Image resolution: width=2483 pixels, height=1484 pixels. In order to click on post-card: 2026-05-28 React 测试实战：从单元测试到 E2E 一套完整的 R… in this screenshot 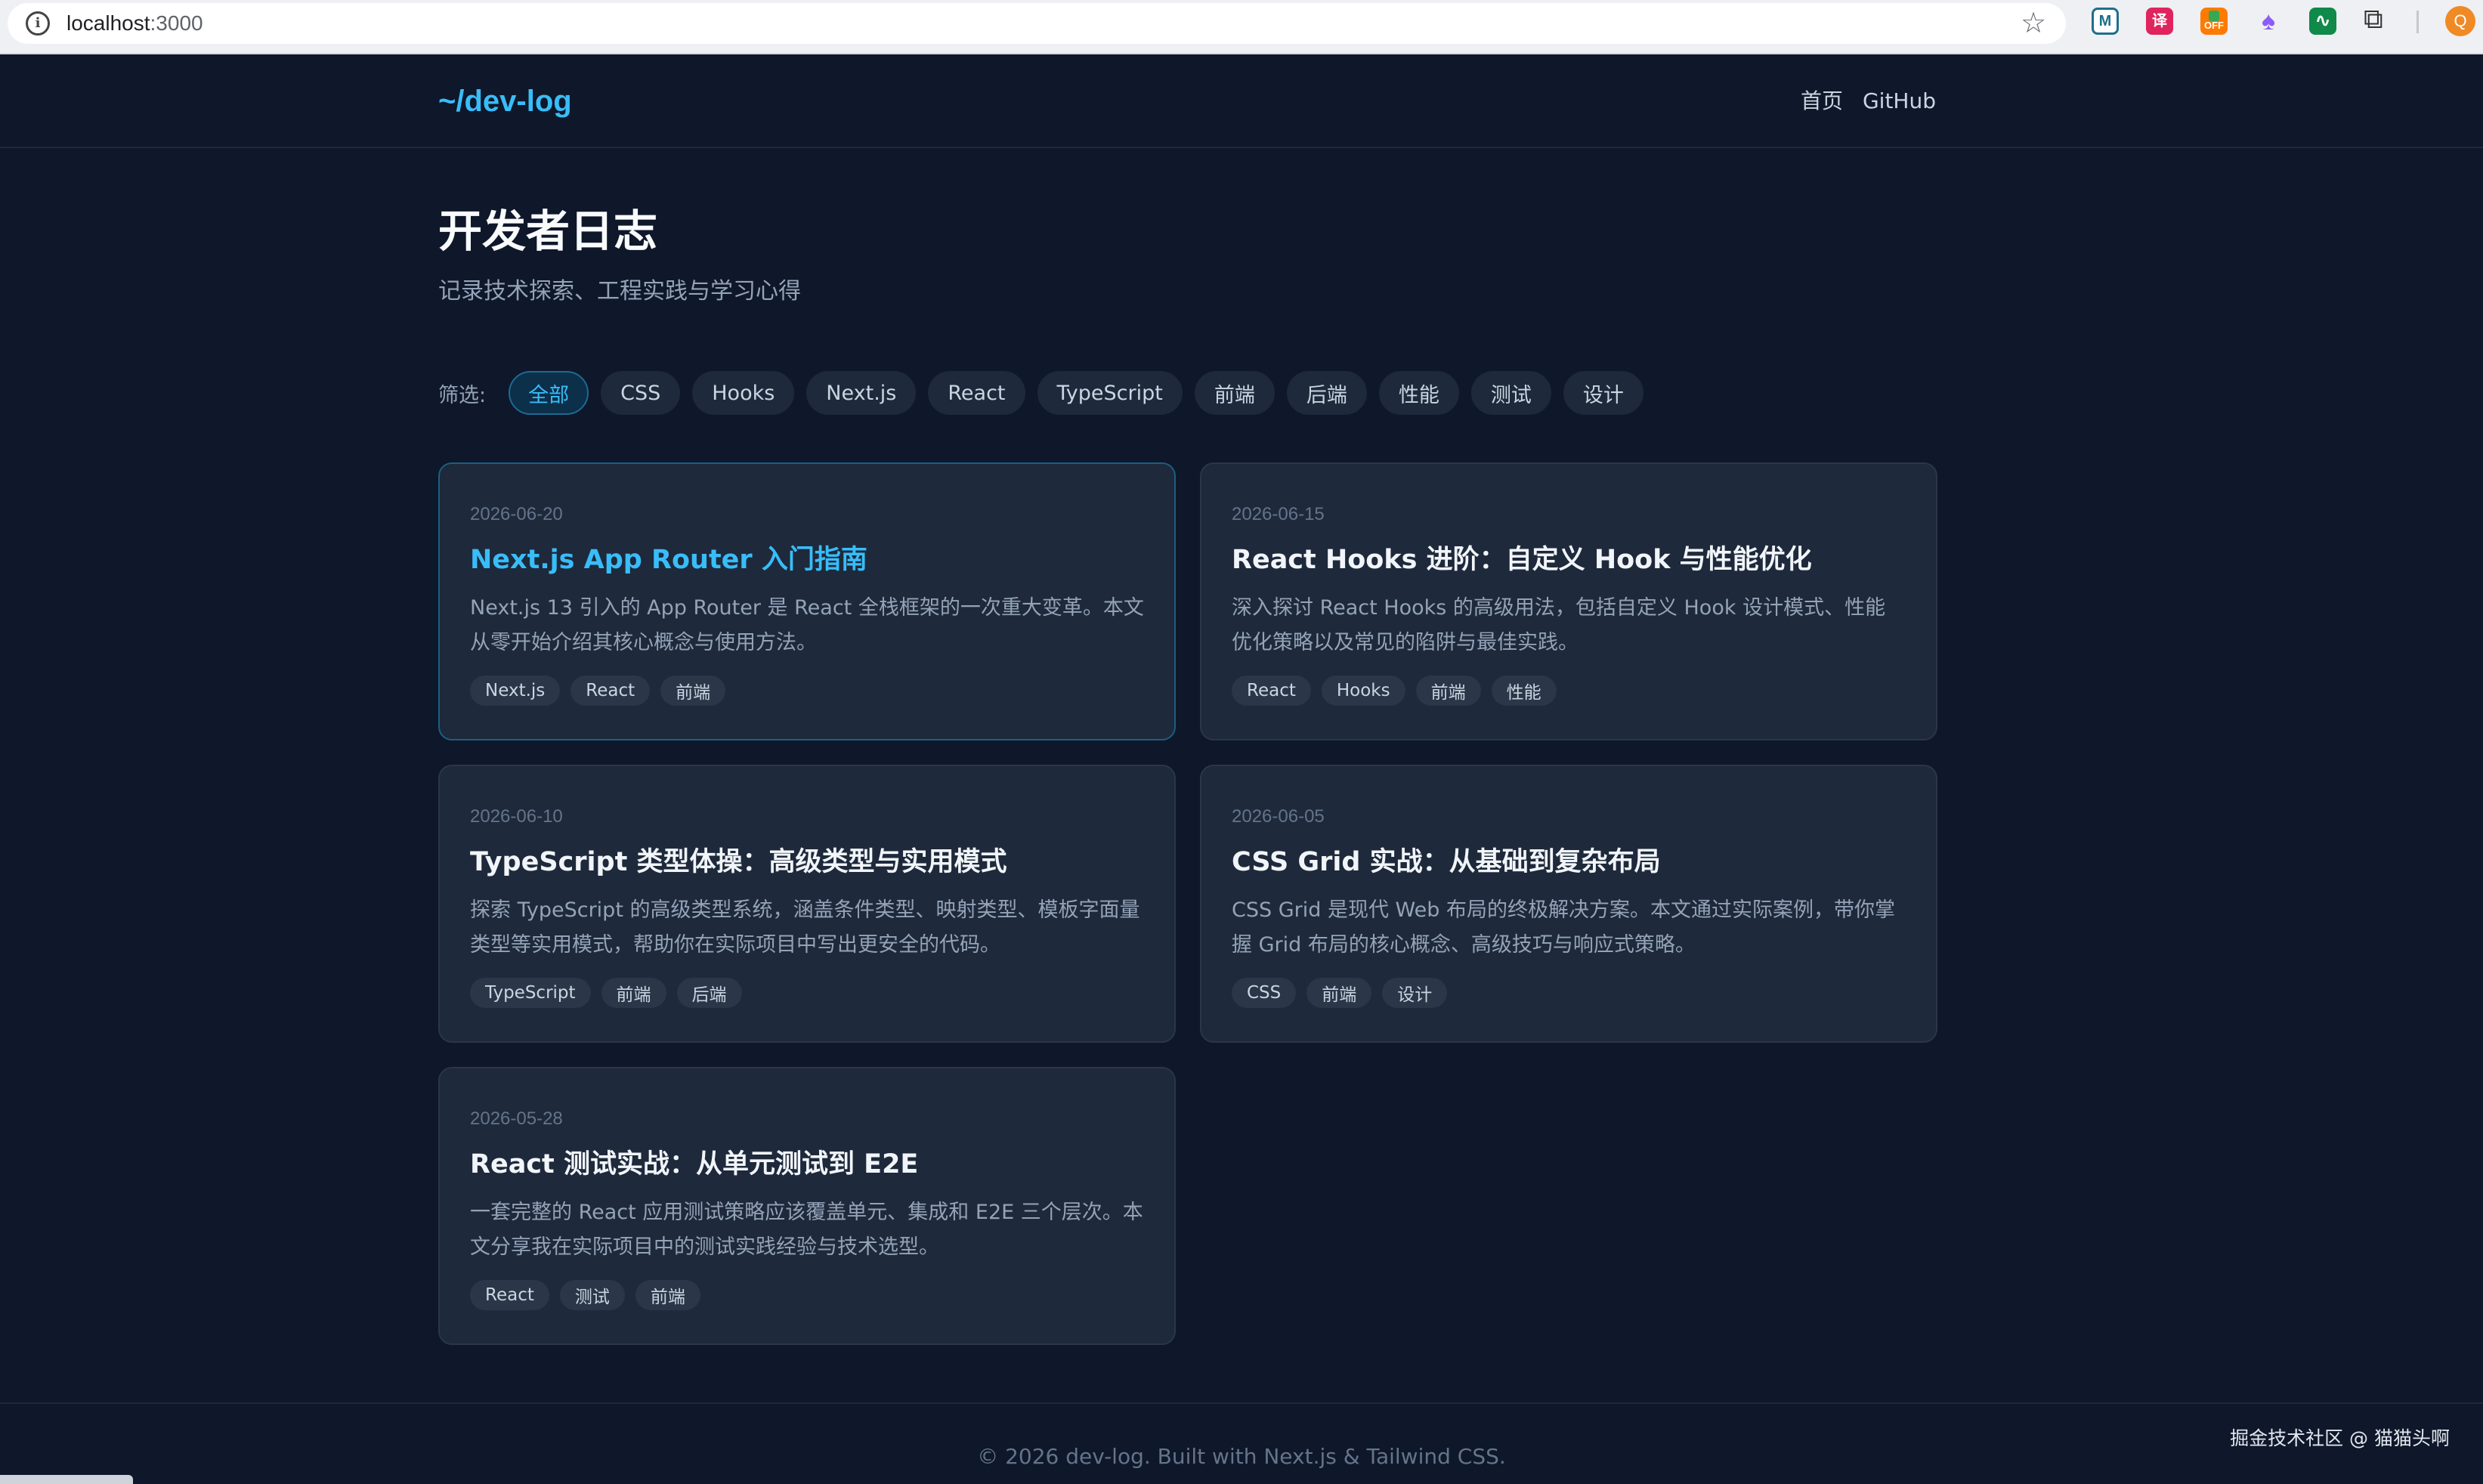, I will do `click(807, 1206)`.